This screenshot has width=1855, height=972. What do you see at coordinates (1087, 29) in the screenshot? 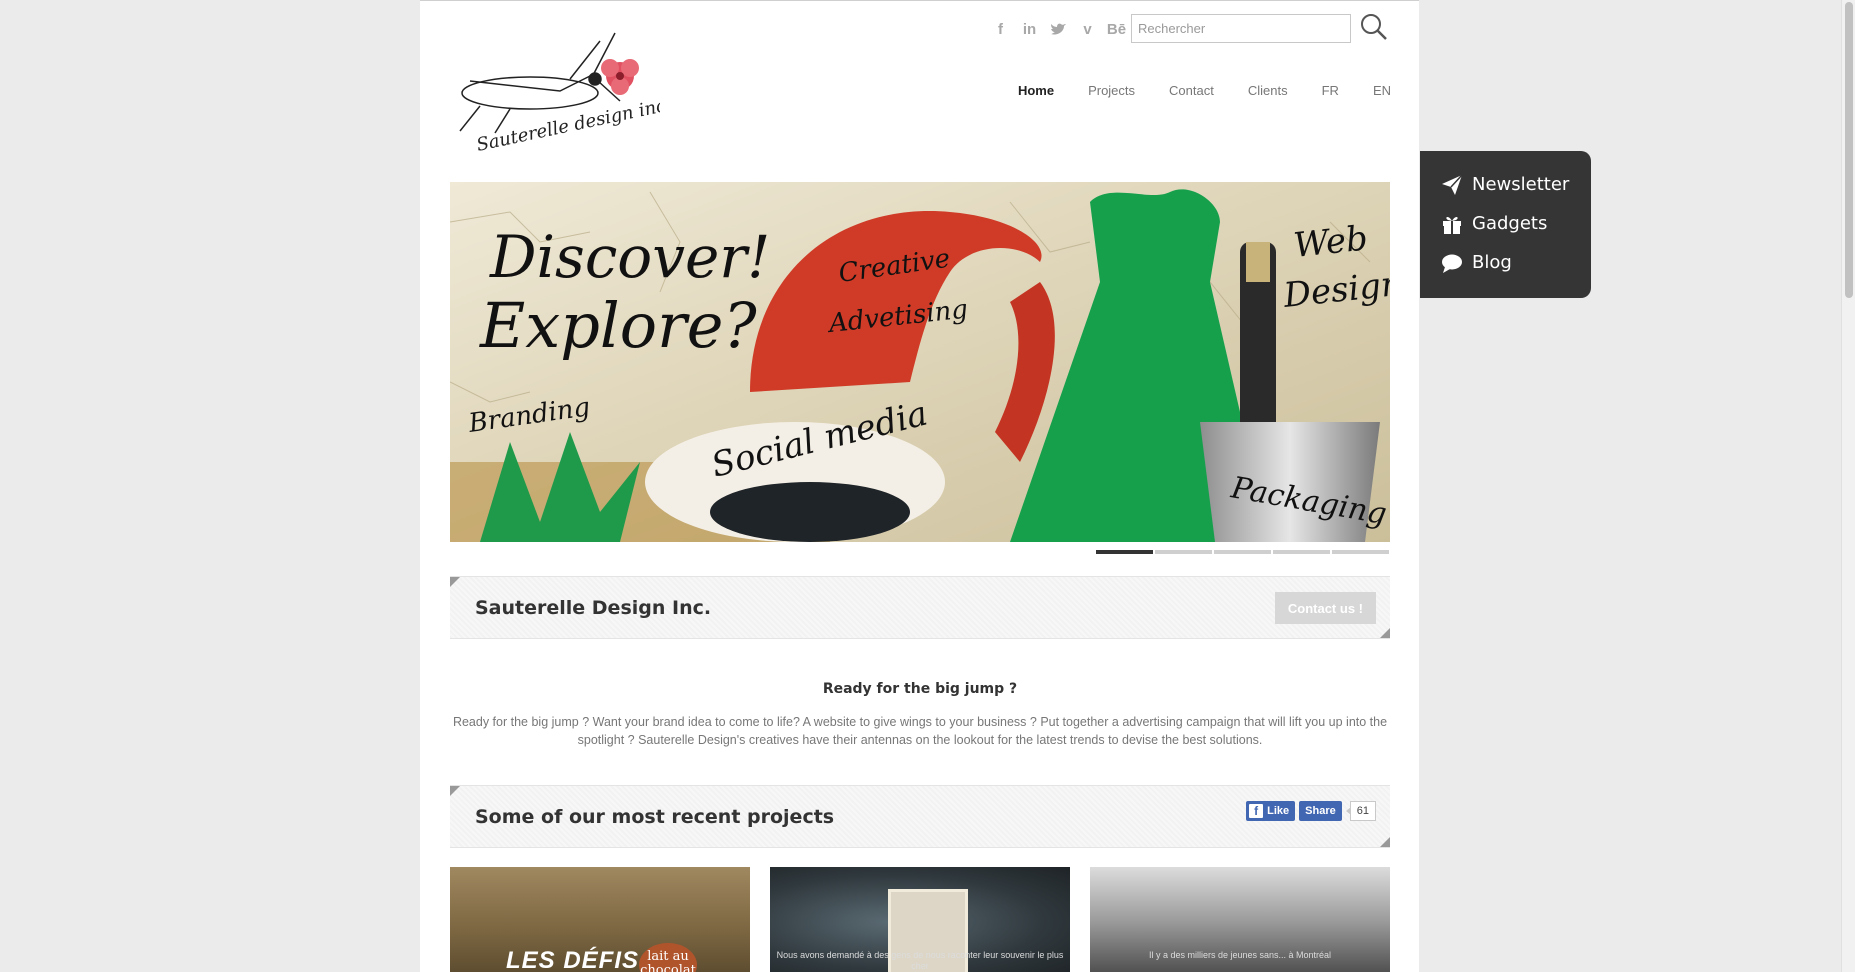
I see `vimeo-icon: v` at bounding box center [1087, 29].